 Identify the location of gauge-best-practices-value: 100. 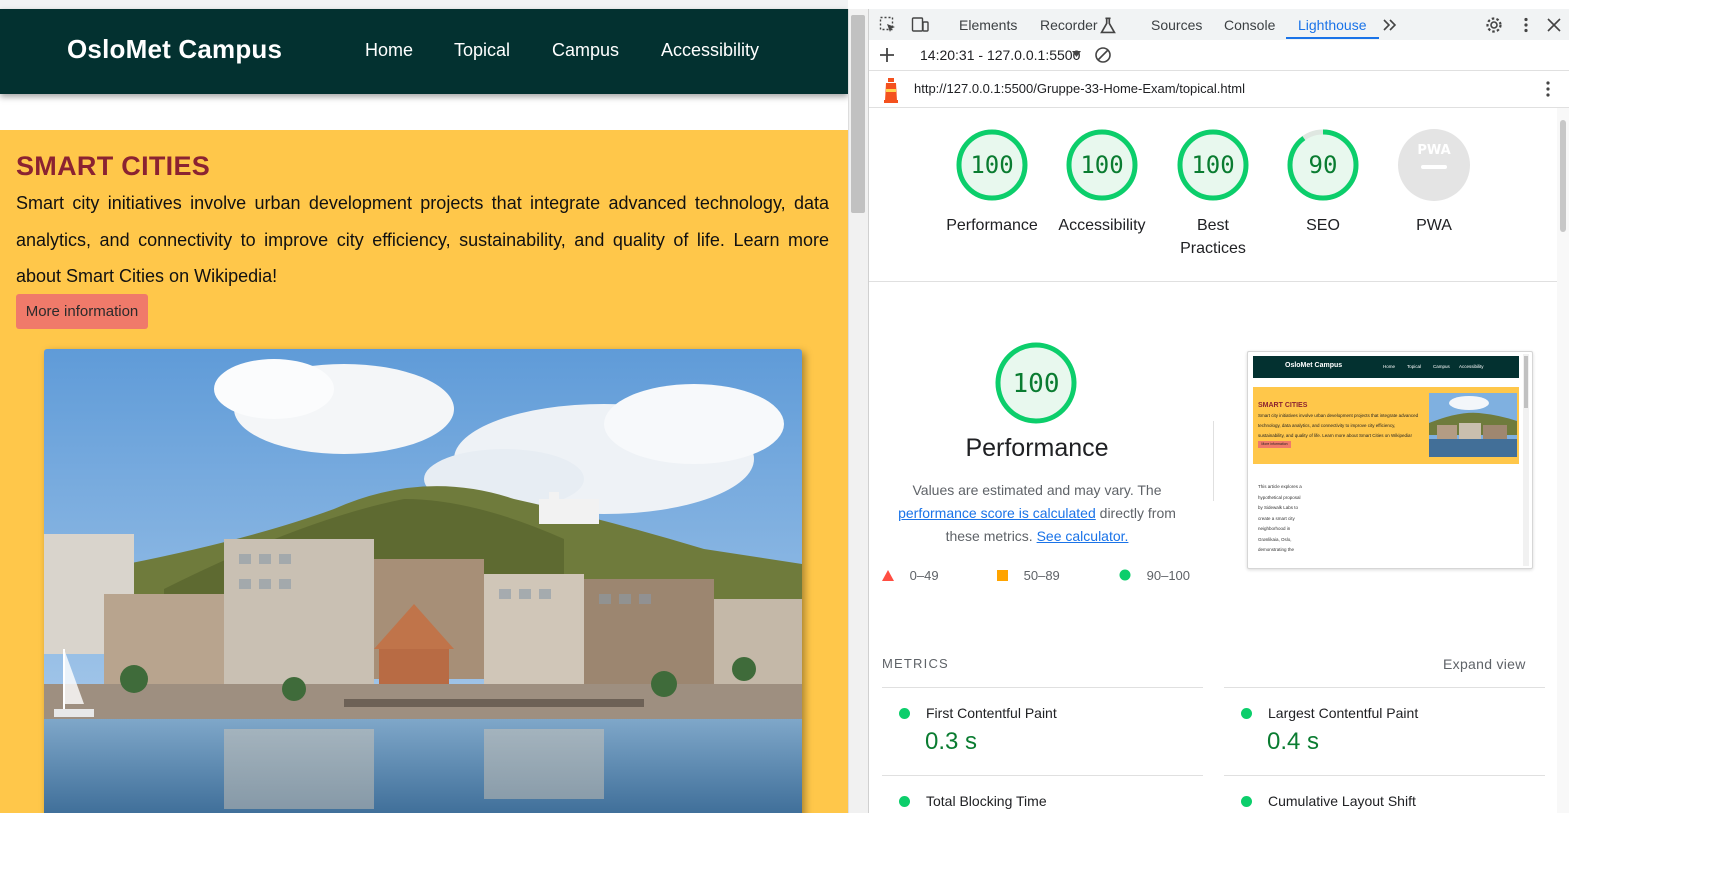
(1212, 165).